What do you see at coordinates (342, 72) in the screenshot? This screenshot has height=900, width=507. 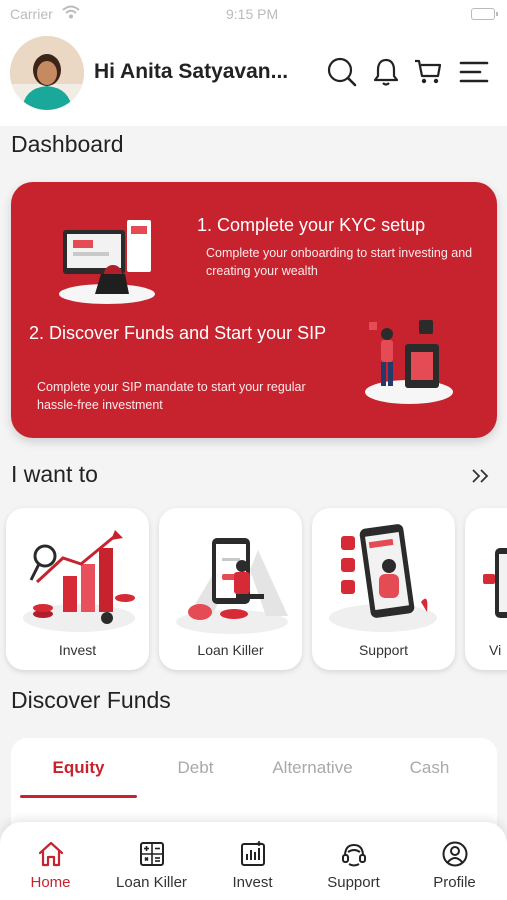 I see `search-icon` at bounding box center [342, 72].